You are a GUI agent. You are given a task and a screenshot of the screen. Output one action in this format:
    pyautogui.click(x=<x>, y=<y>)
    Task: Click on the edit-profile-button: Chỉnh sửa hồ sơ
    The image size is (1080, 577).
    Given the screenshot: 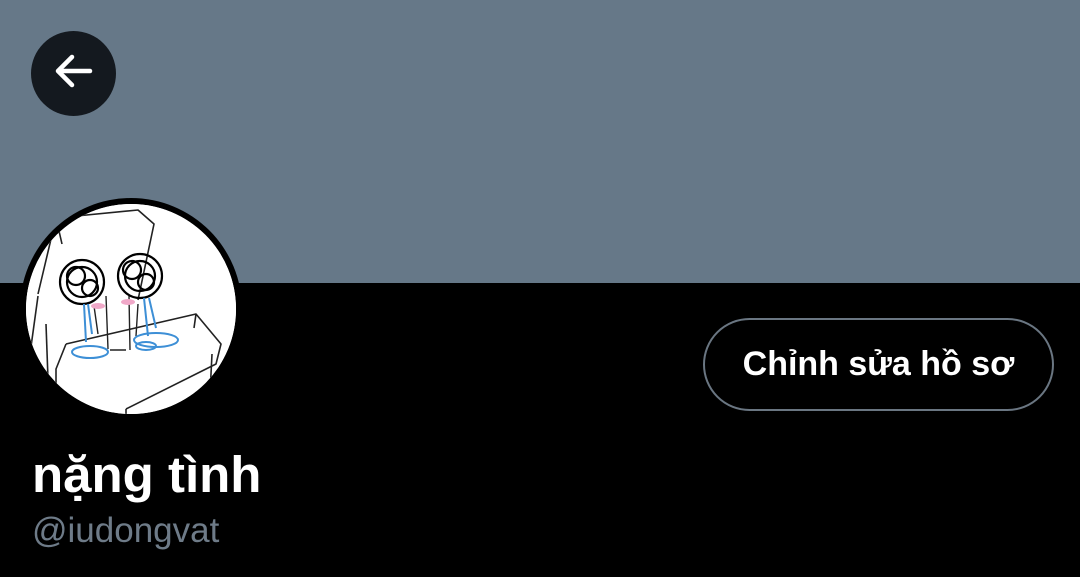 What is the action you would take?
    pyautogui.click(x=878, y=364)
    